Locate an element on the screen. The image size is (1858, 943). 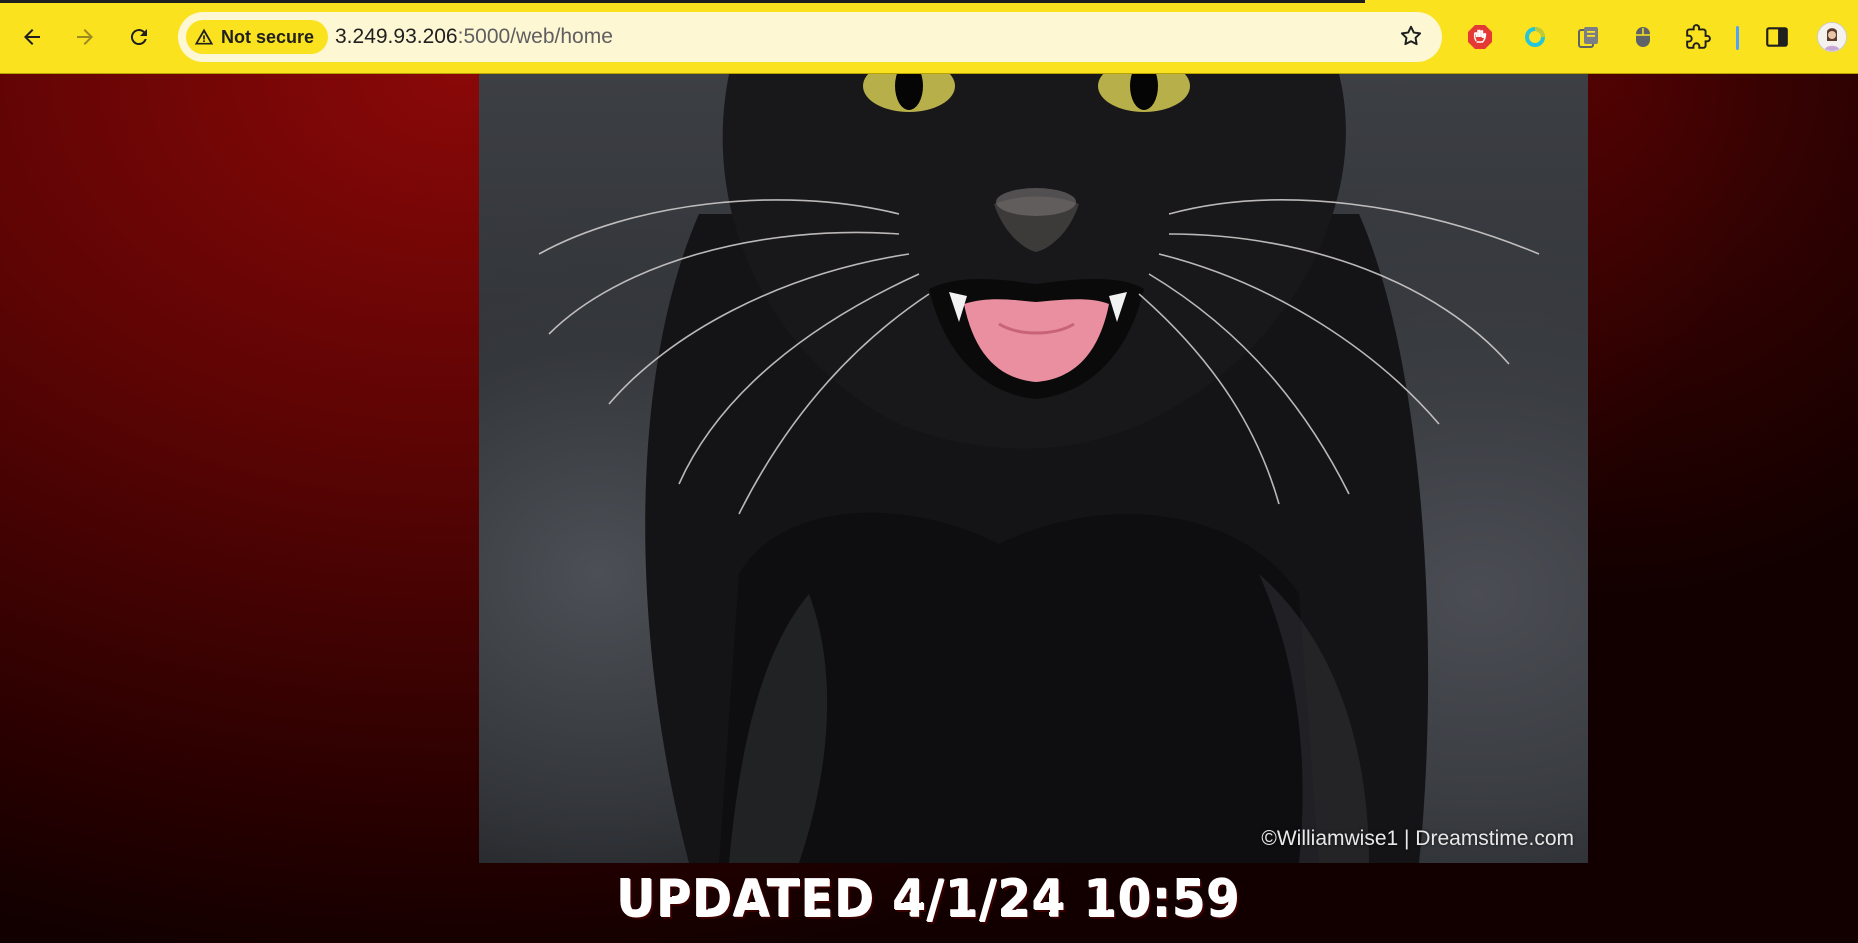
mouse-extension-button is located at coordinates (1643, 37).